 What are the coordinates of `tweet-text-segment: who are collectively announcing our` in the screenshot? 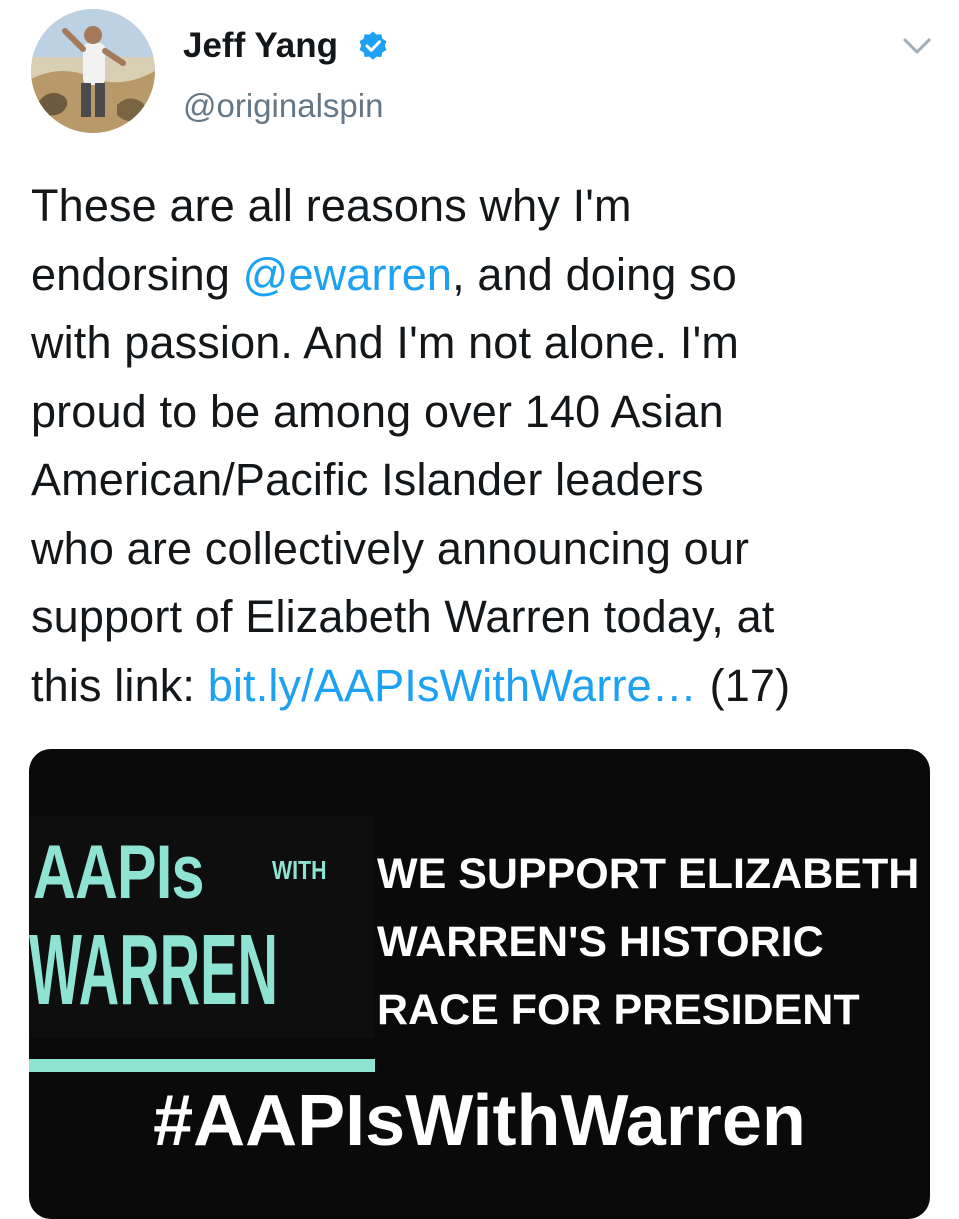 It's located at (390, 548).